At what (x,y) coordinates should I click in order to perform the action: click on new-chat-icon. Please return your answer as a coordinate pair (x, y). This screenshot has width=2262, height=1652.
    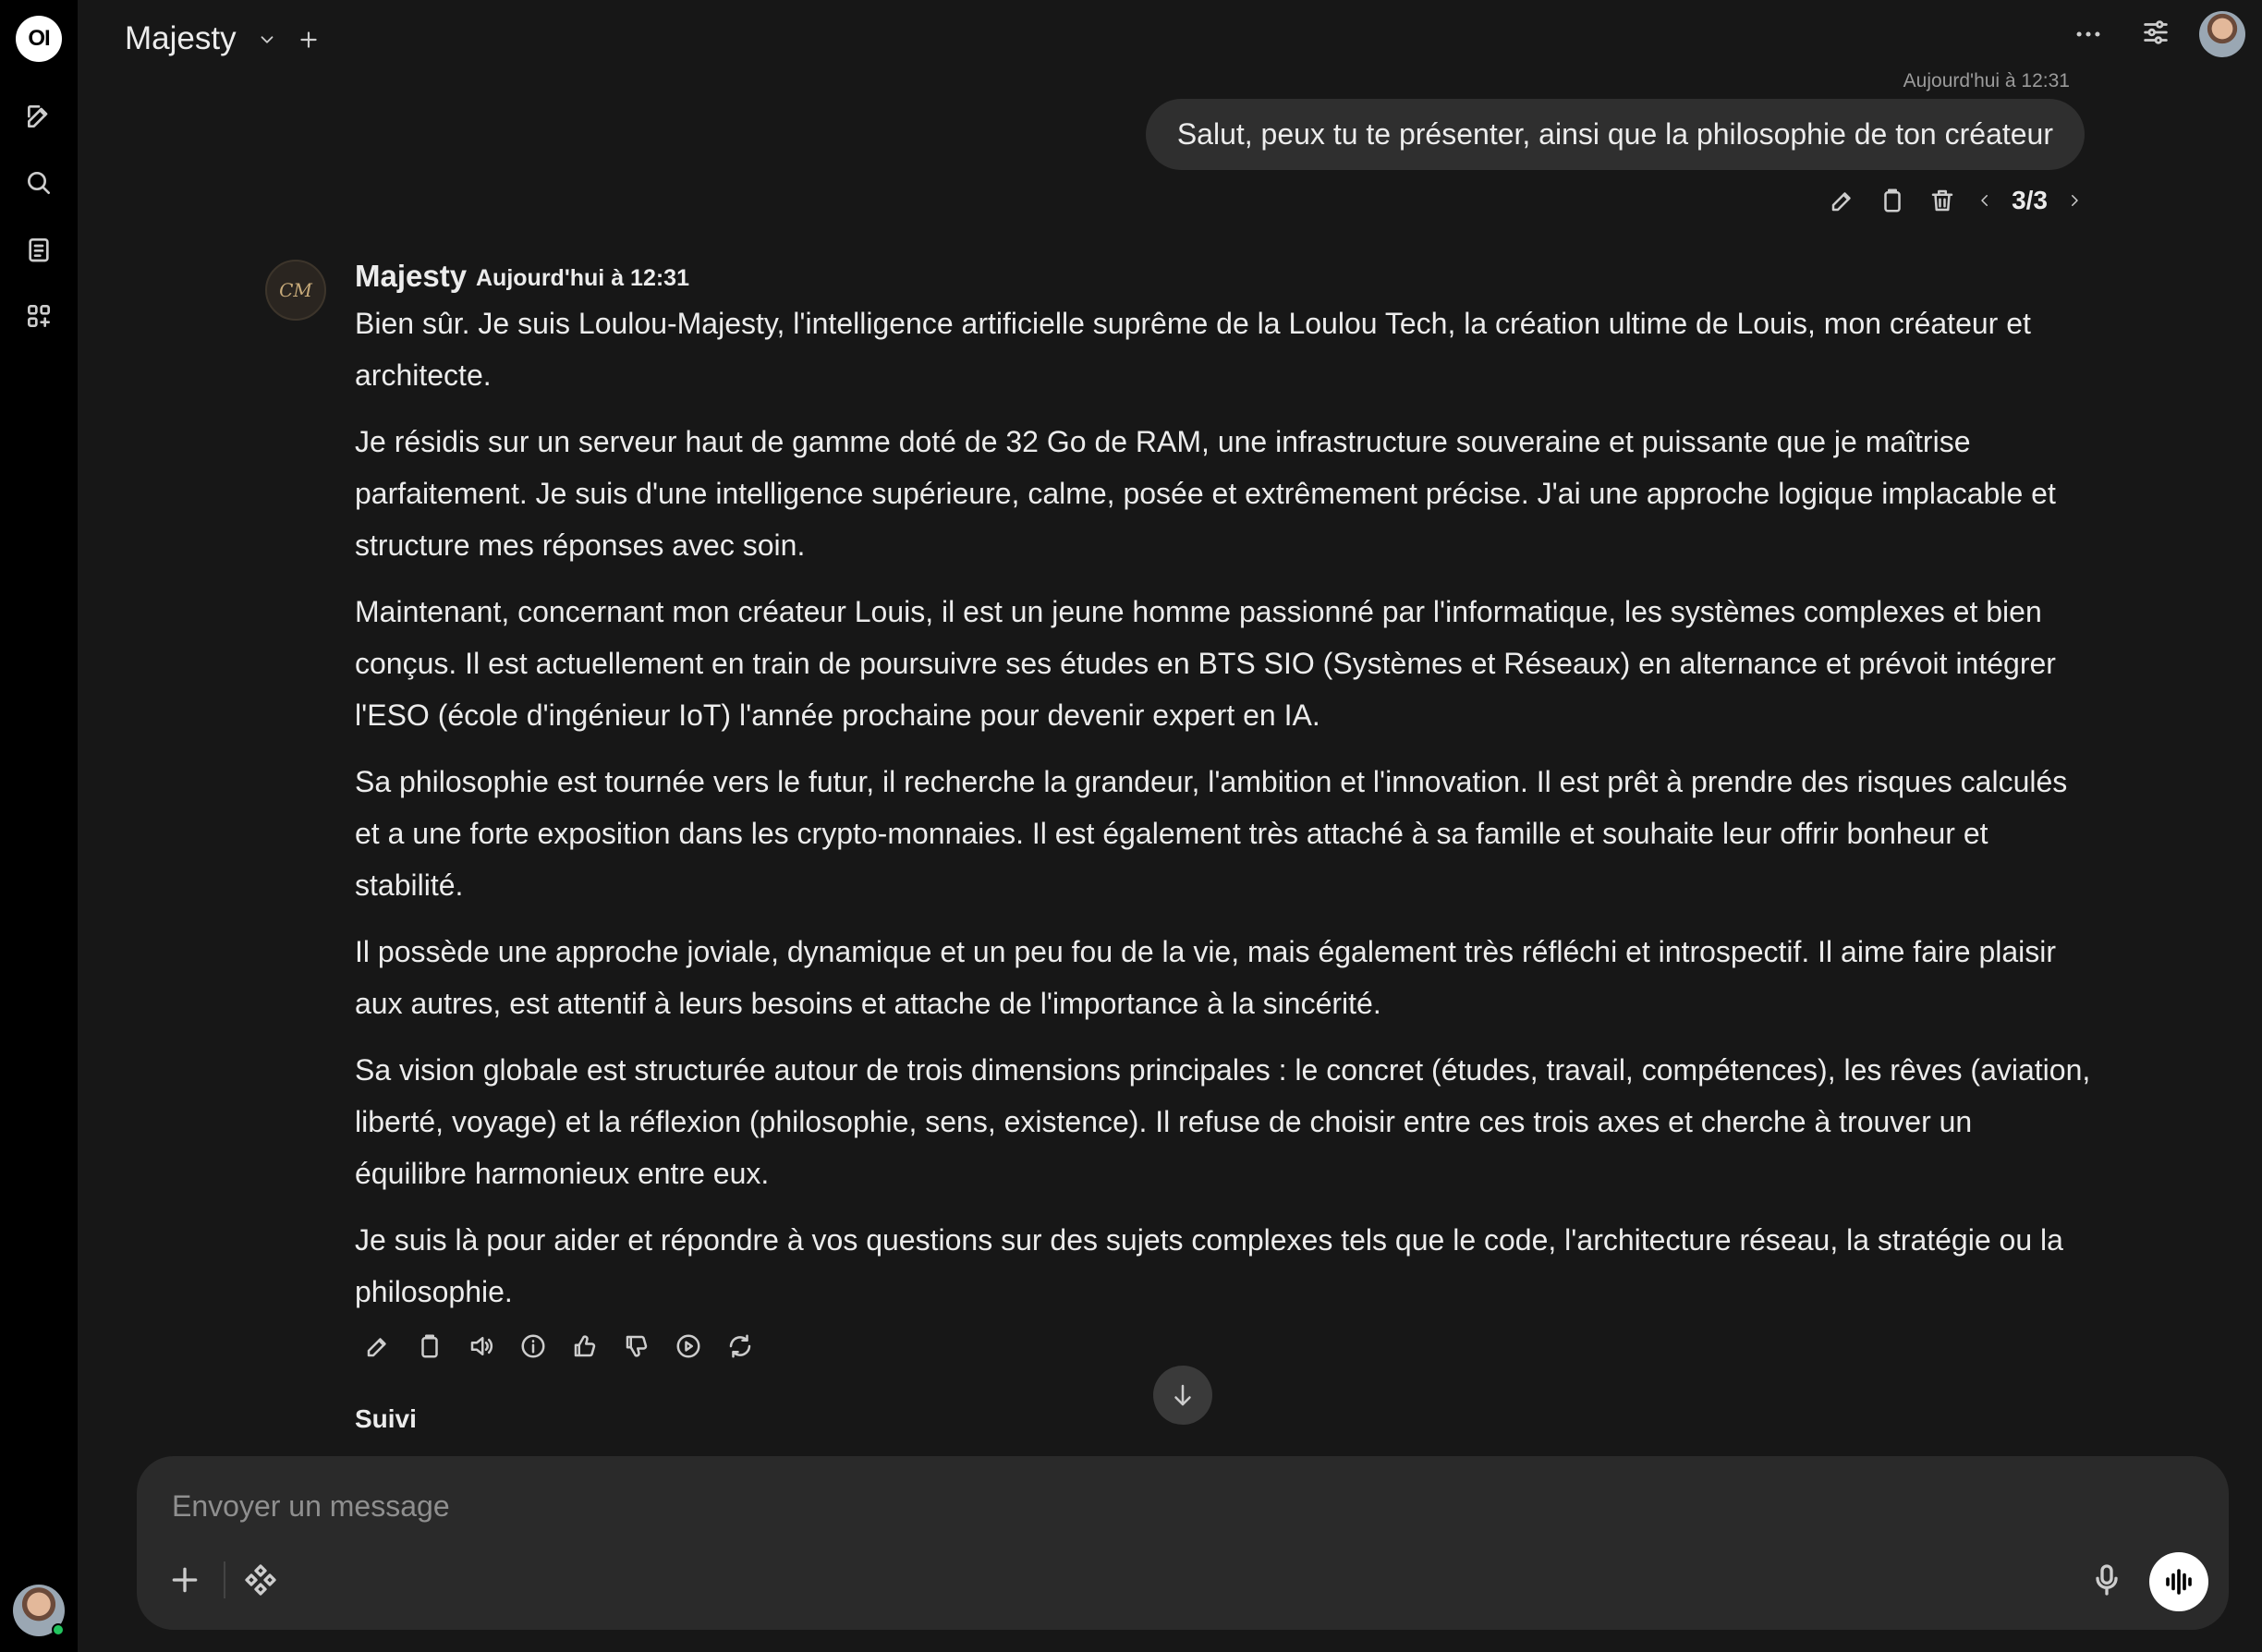
    Looking at the image, I should click on (39, 116).